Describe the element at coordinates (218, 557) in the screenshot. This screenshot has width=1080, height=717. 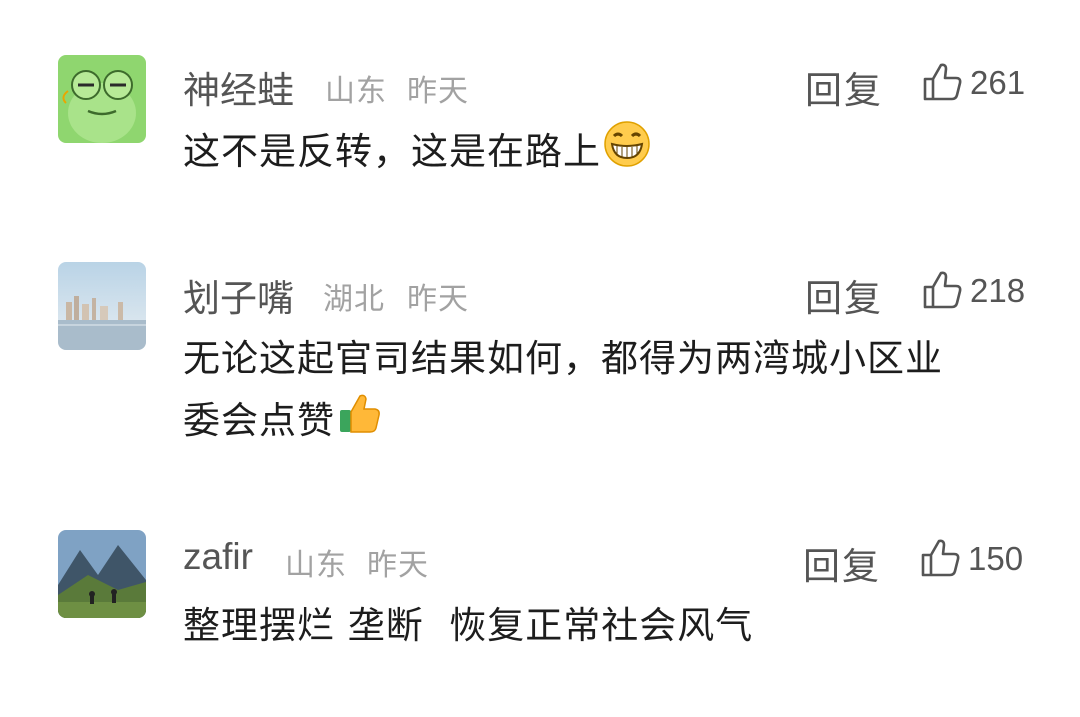
I see `username: zafir` at that location.